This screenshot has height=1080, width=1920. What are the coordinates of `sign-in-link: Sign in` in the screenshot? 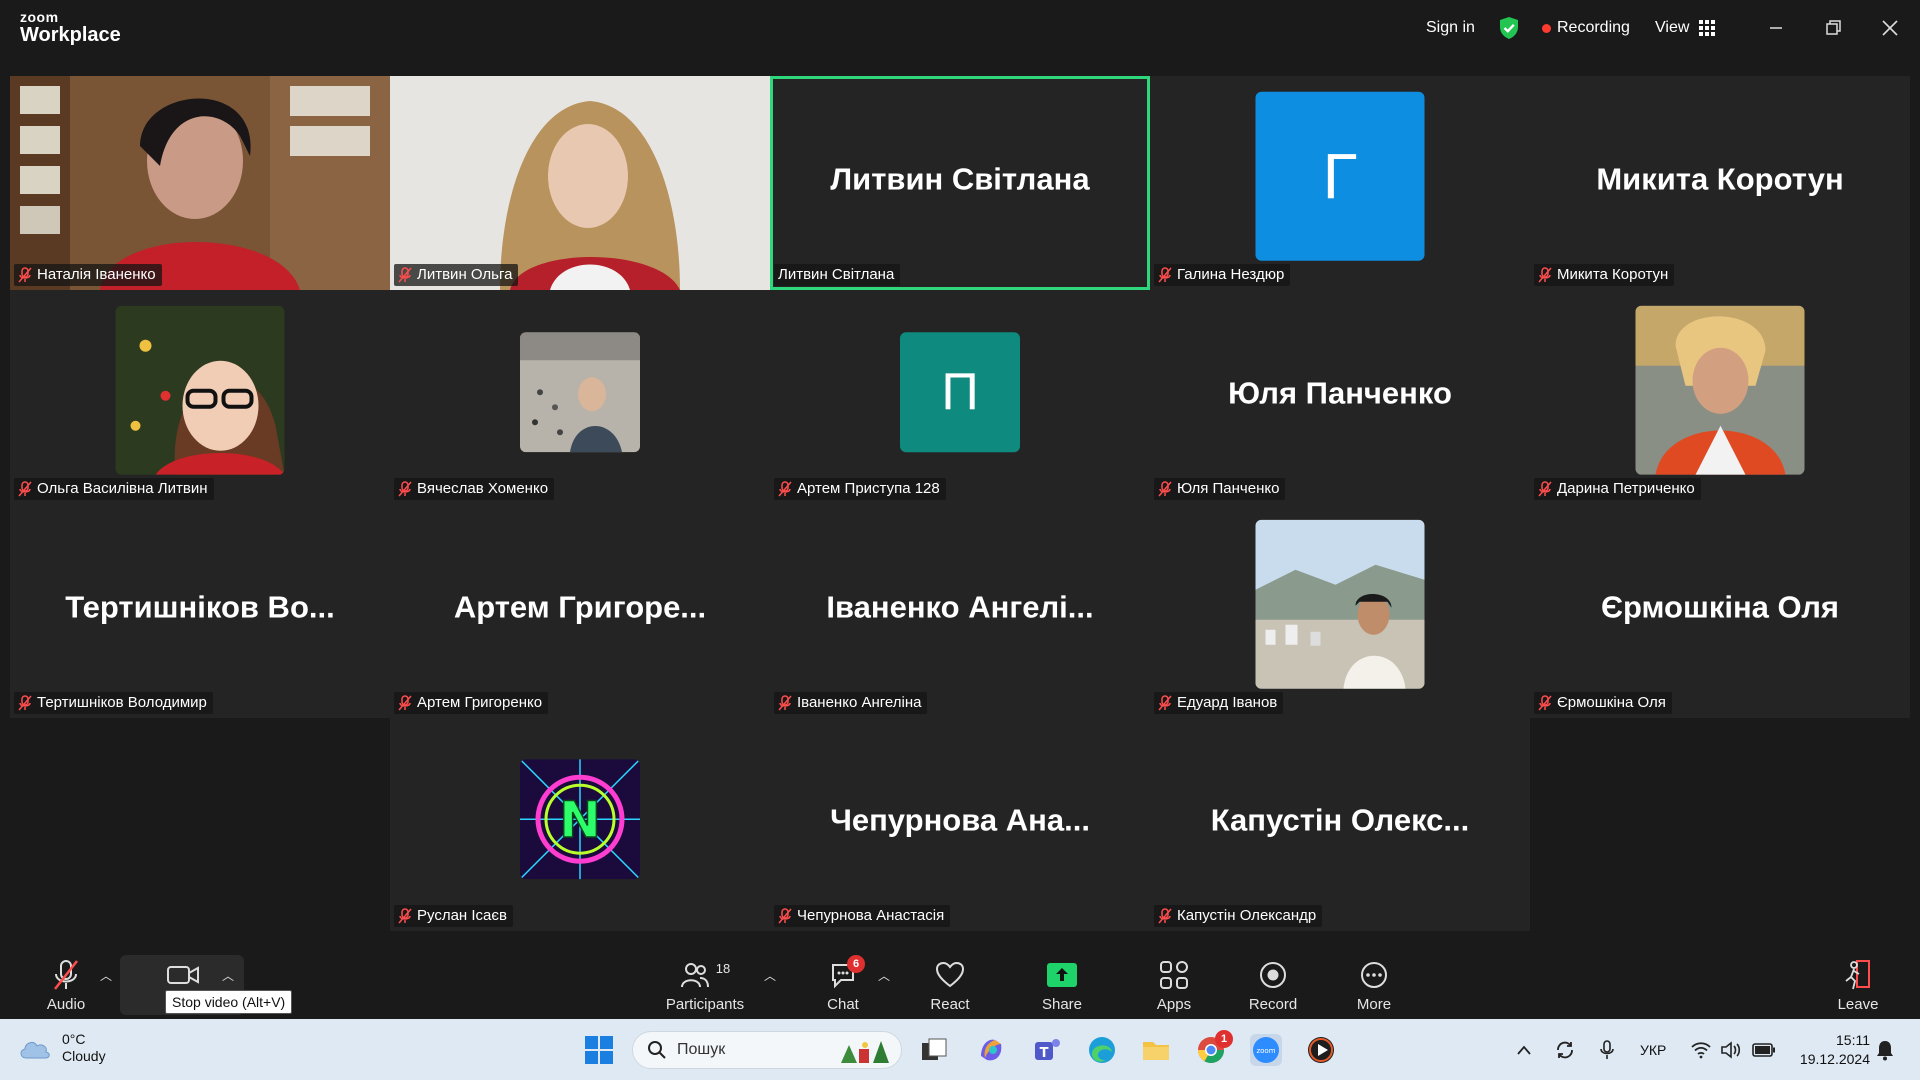 It's located at (1450, 28).